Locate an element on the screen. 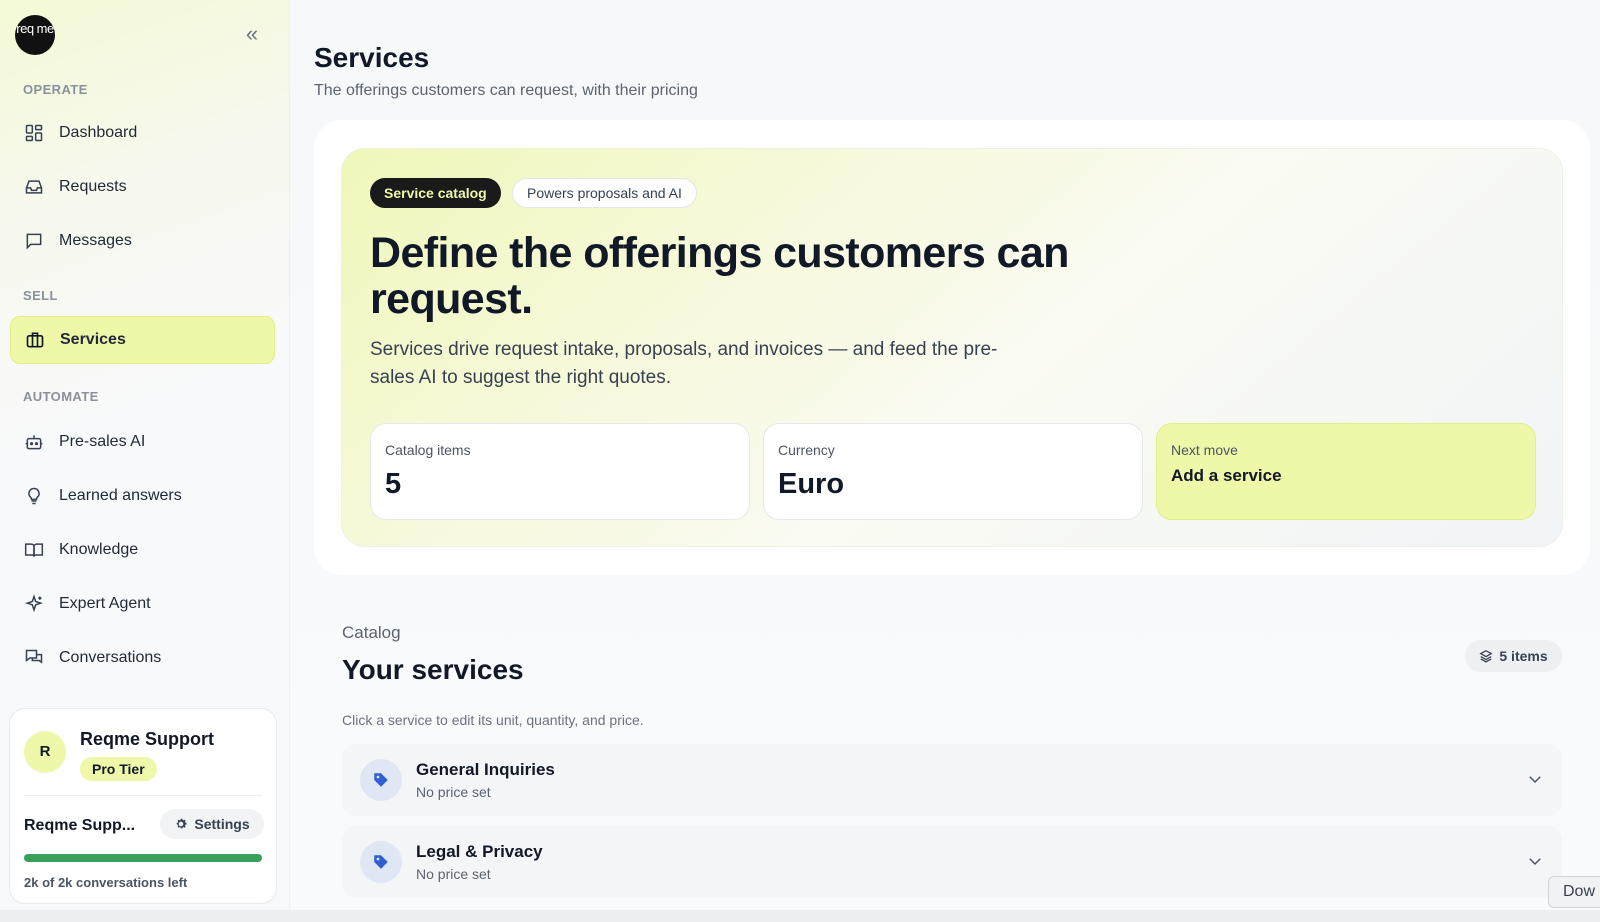 This screenshot has height=922, width=1600. section-label-automate: AUTOMATE is located at coordinates (61, 396).